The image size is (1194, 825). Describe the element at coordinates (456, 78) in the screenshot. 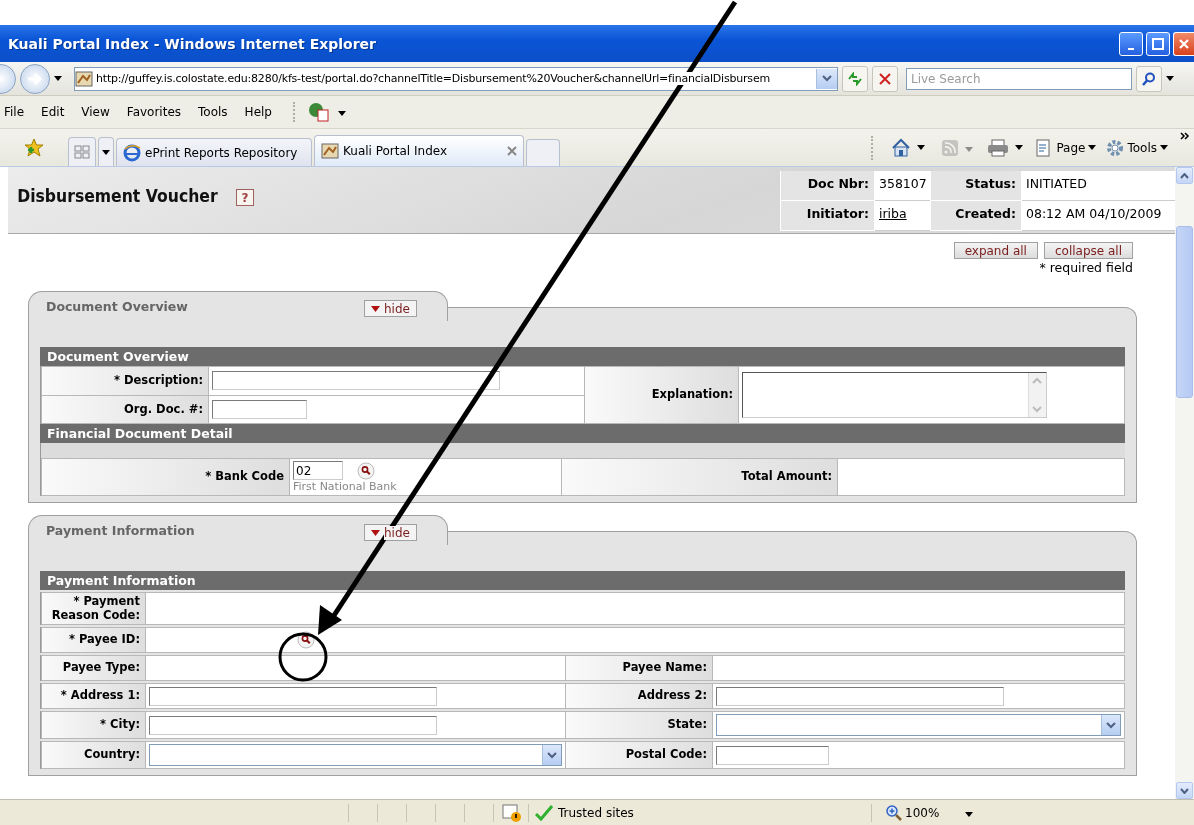

I see `address-field: http://guffey.is.colostate.edu:8280/kfs-test/portal.do?channelTitle=Disbursement%20Voucher&channelUrl=financialDisbursem` at that location.